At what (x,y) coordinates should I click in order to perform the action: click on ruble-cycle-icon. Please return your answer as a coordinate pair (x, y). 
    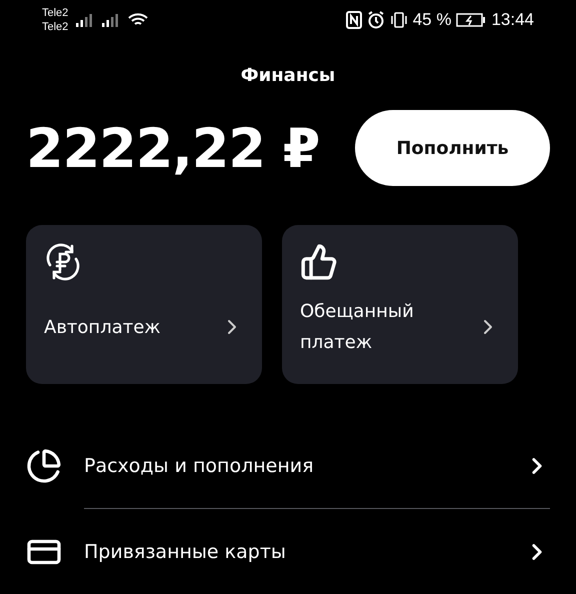
    Looking at the image, I should click on (63, 262).